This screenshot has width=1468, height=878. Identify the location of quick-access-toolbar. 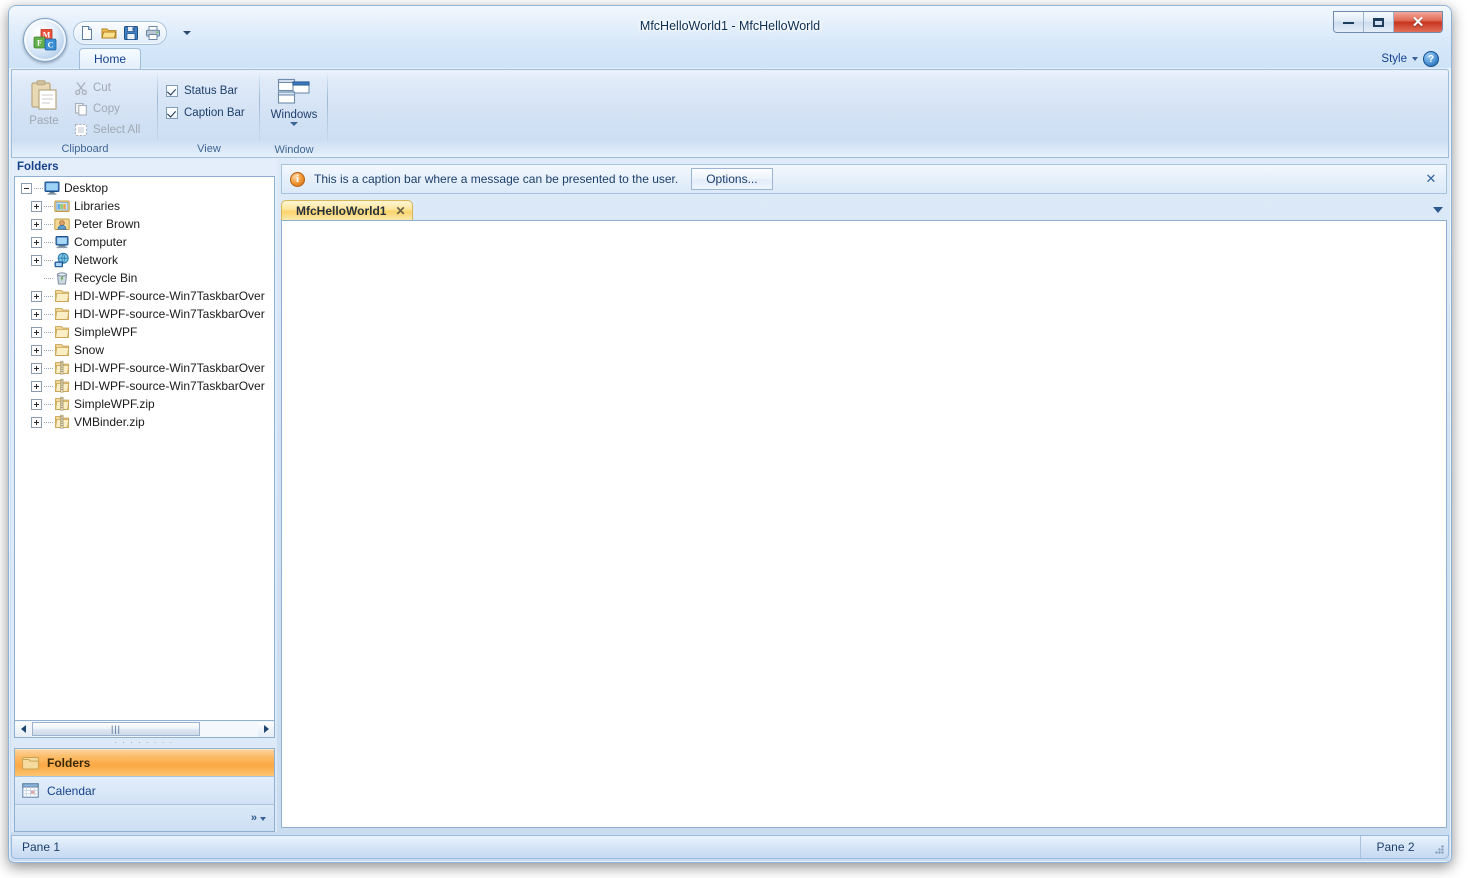
(120, 33).